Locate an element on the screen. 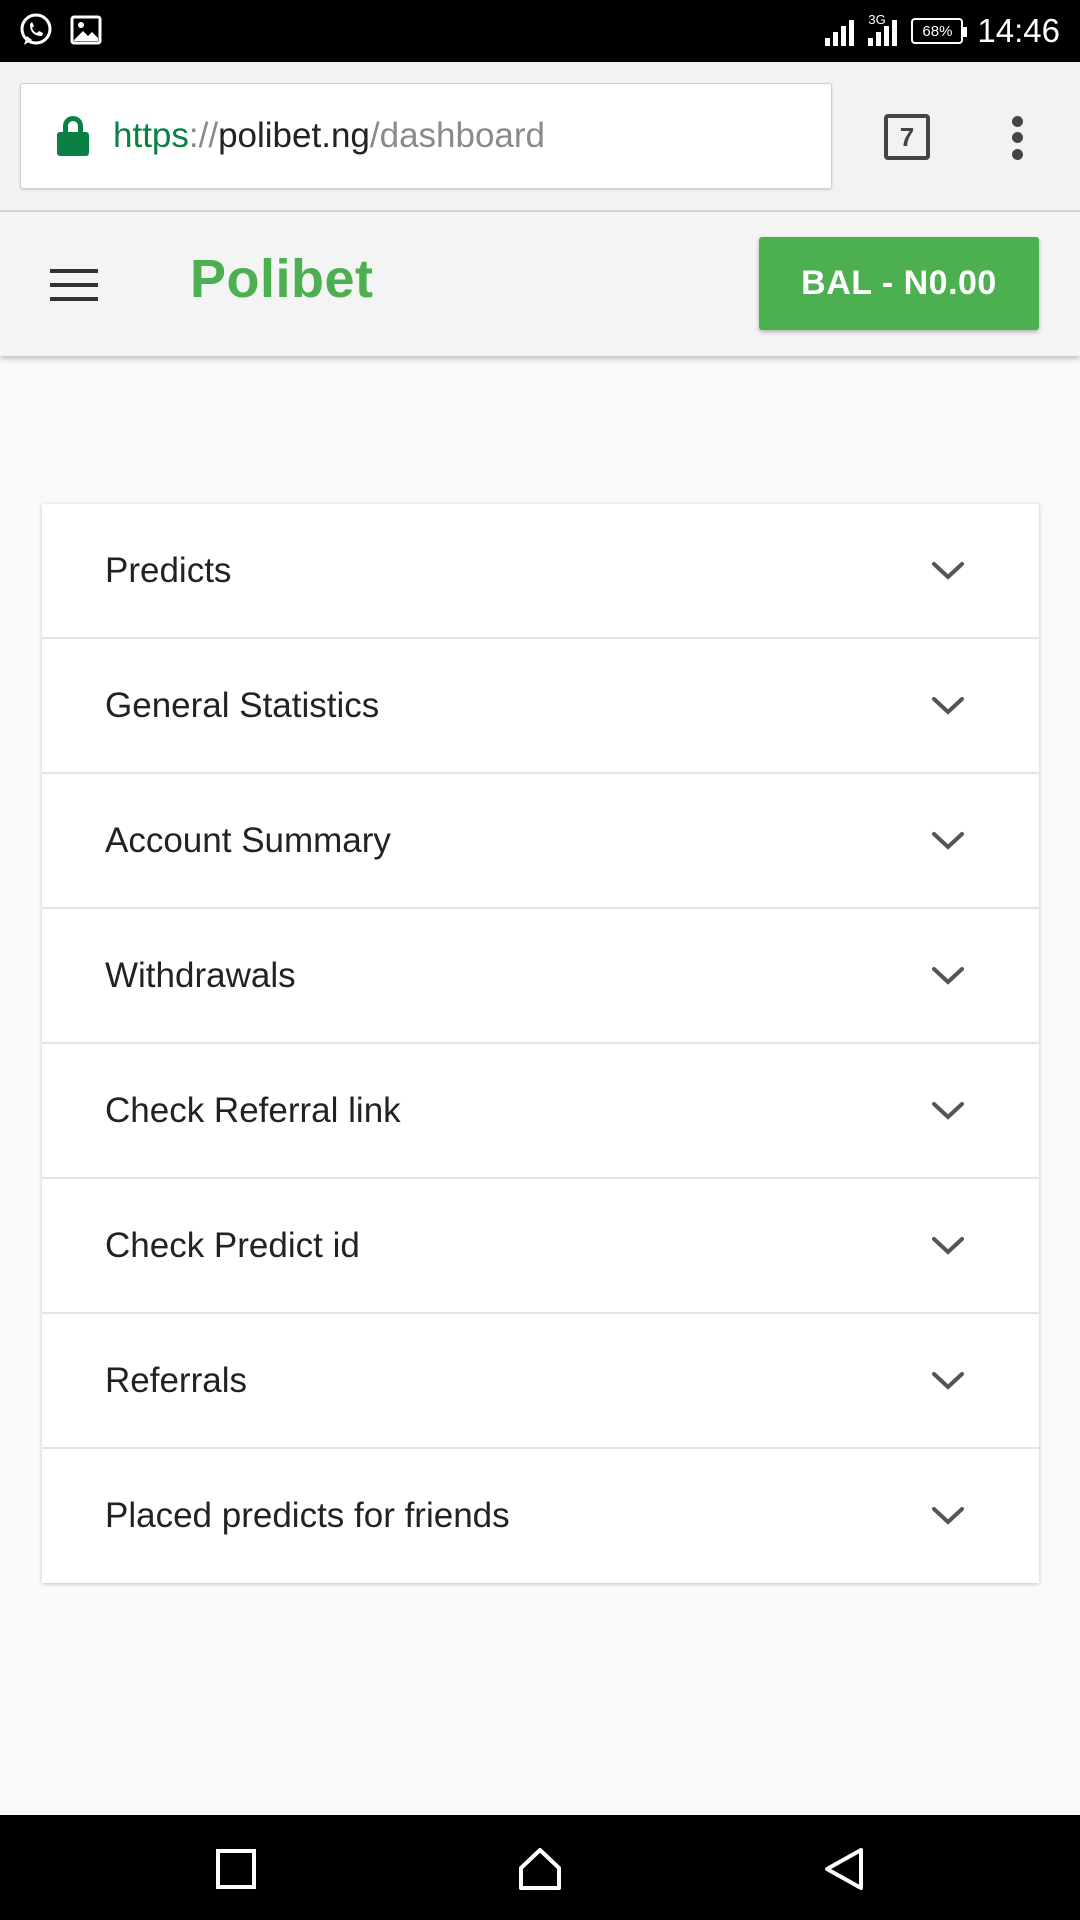 This screenshot has width=1080, height=1920. recent-apps-button is located at coordinates (236, 1869).